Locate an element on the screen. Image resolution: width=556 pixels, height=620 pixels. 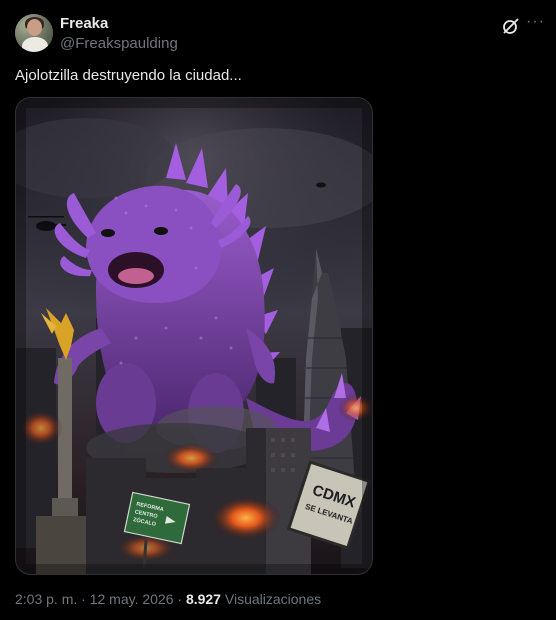
more-icon: ··· is located at coordinates (535, 24).